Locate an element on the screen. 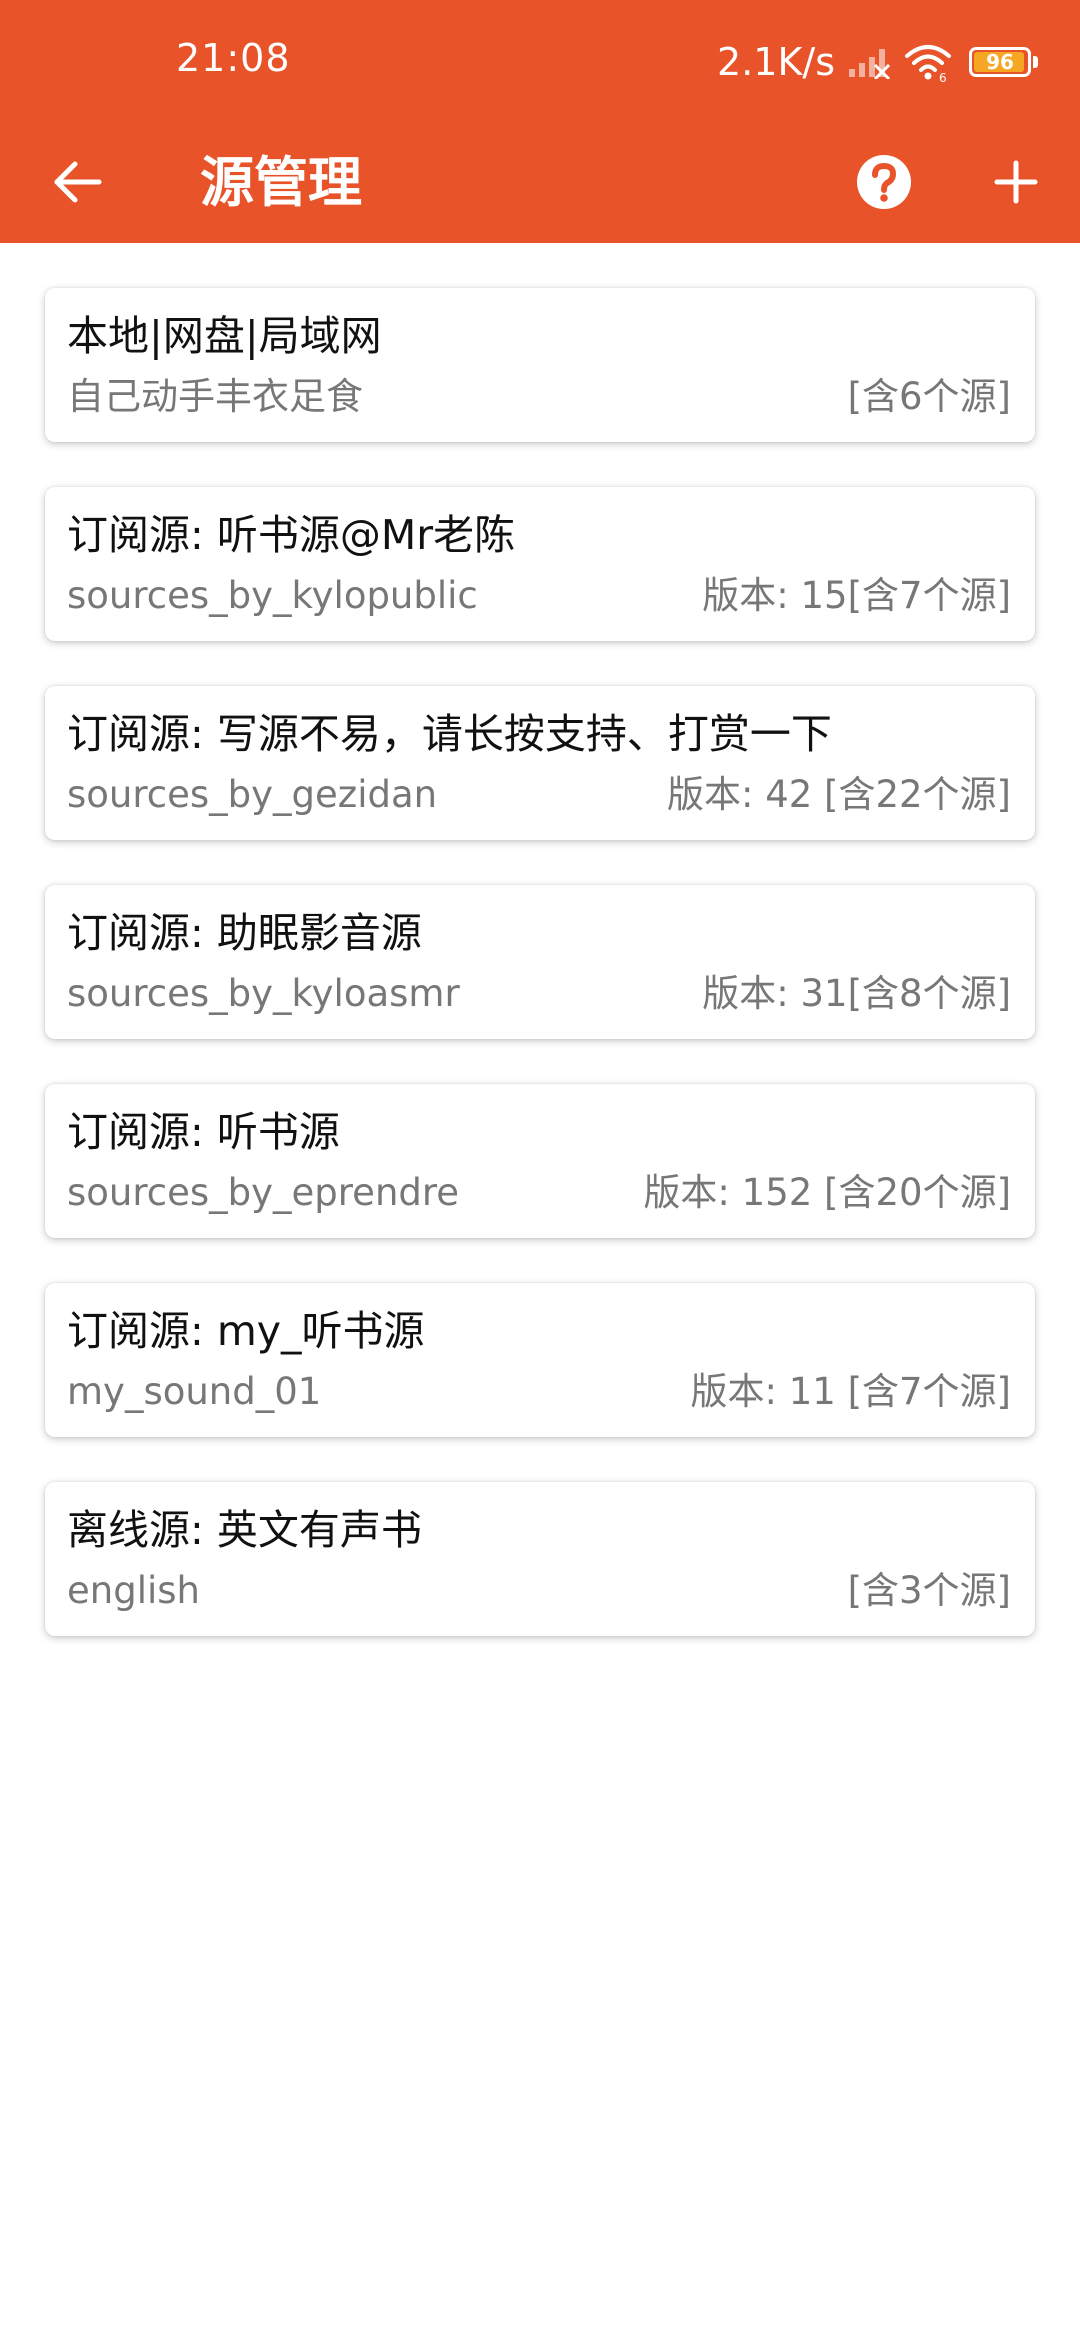 The width and height of the screenshot is (1080, 2340). app-header: 21:08 2.1K/s 6 96 源管理 is located at coordinates (540, 121).